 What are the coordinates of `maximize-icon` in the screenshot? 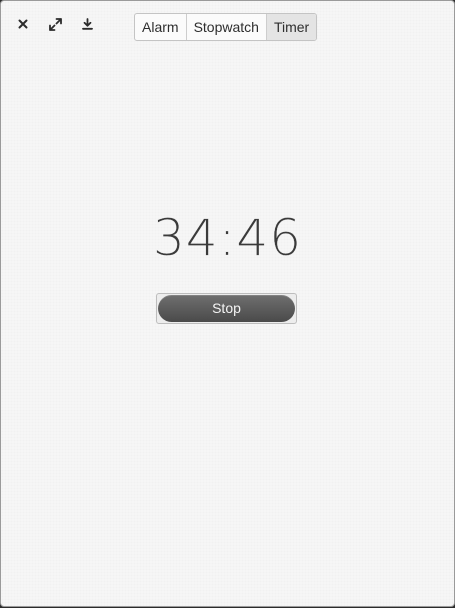 It's located at (55, 24).